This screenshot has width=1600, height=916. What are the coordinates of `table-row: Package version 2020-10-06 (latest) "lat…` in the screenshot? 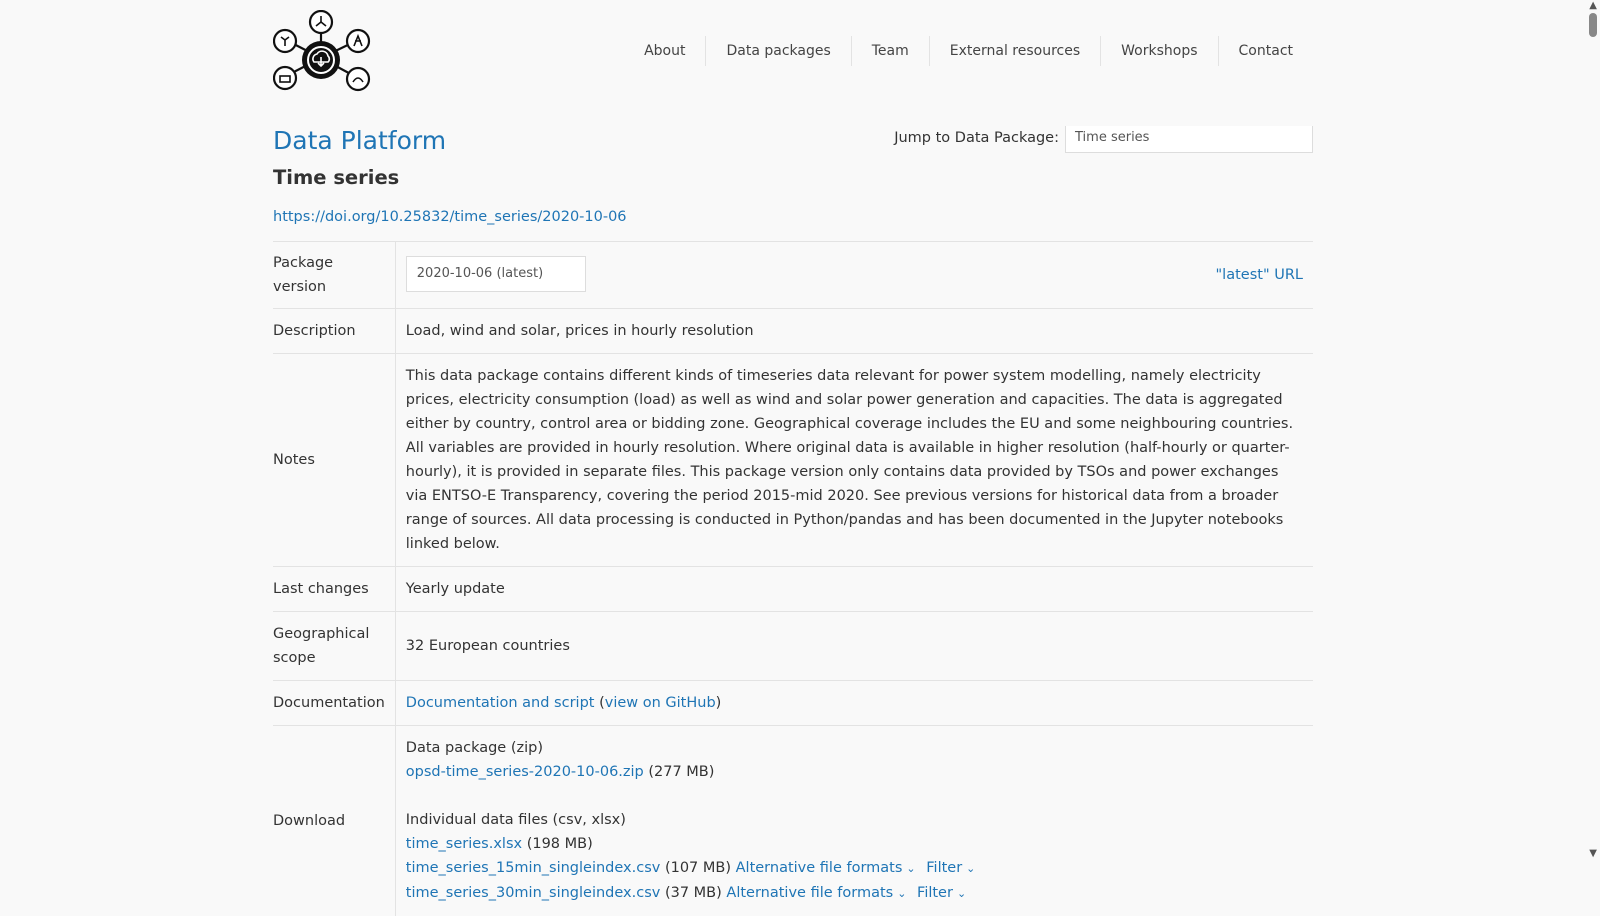 It's located at (793, 275).